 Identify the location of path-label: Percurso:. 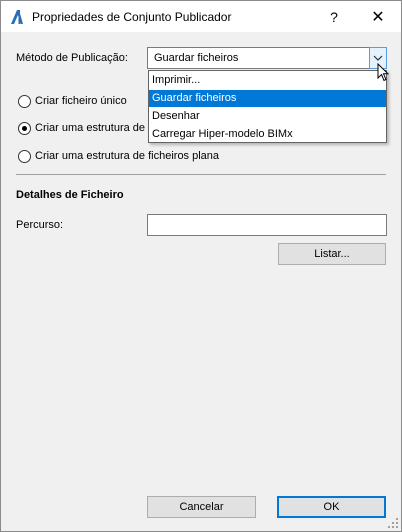
(40, 225).